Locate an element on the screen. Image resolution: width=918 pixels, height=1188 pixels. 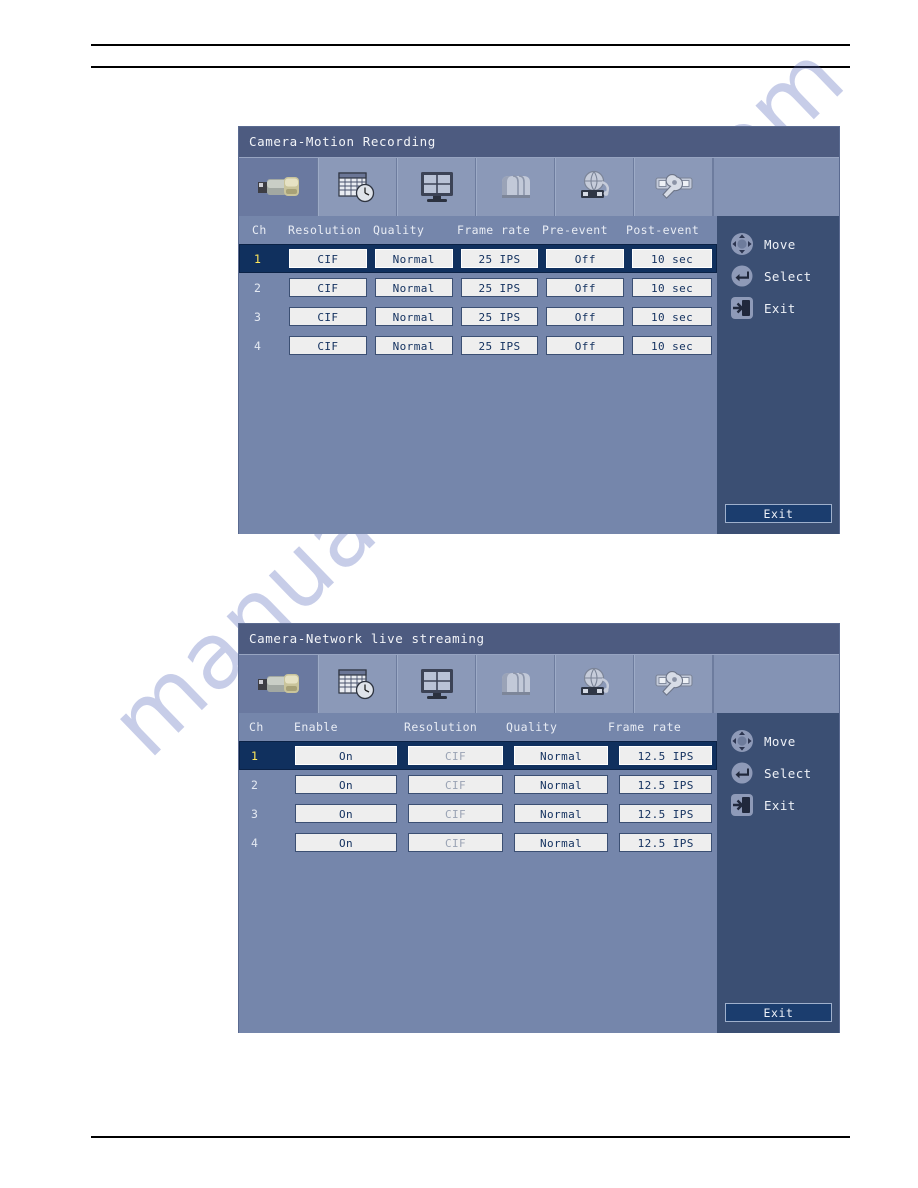
storage-stack-icon is located at coordinates (516, 187).